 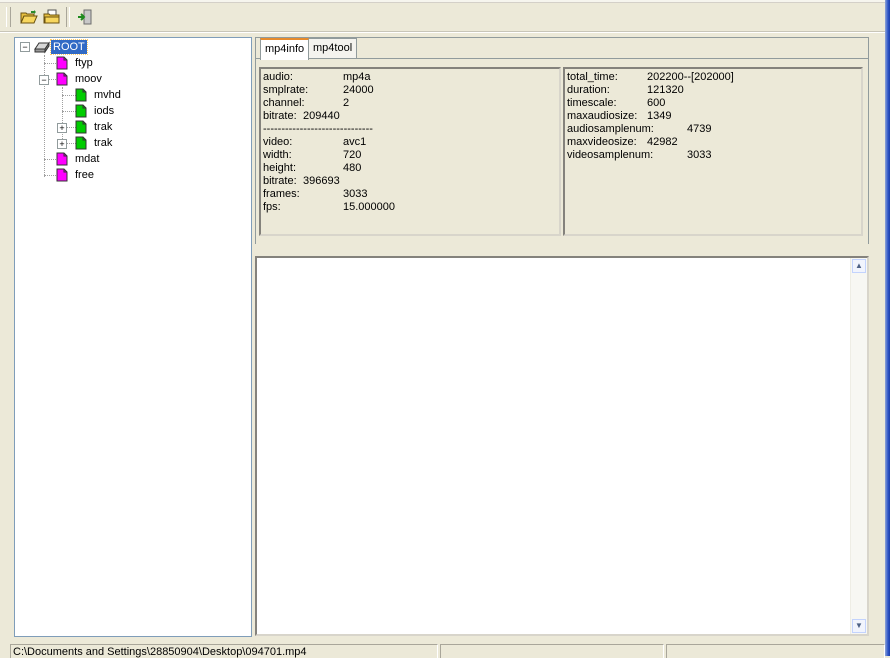 What do you see at coordinates (321, 181) in the screenshot?
I see `info-value: 396693` at bounding box center [321, 181].